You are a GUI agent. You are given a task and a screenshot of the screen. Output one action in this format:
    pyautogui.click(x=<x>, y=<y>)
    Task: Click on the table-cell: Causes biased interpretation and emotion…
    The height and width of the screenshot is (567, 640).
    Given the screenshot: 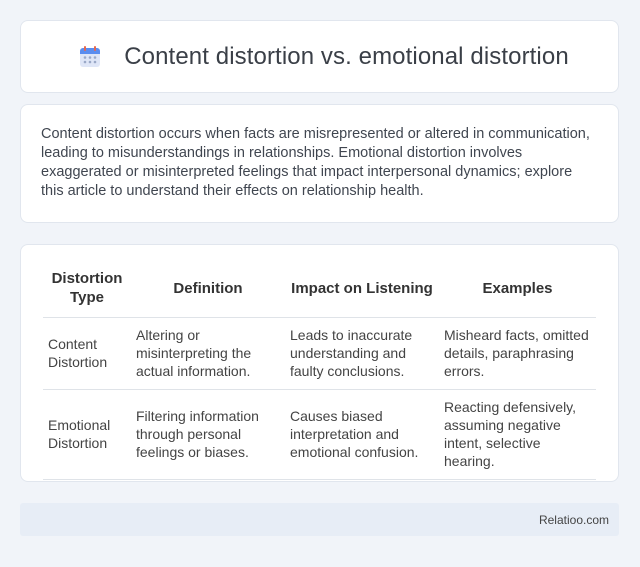 What is the action you would take?
    pyautogui.click(x=362, y=434)
    